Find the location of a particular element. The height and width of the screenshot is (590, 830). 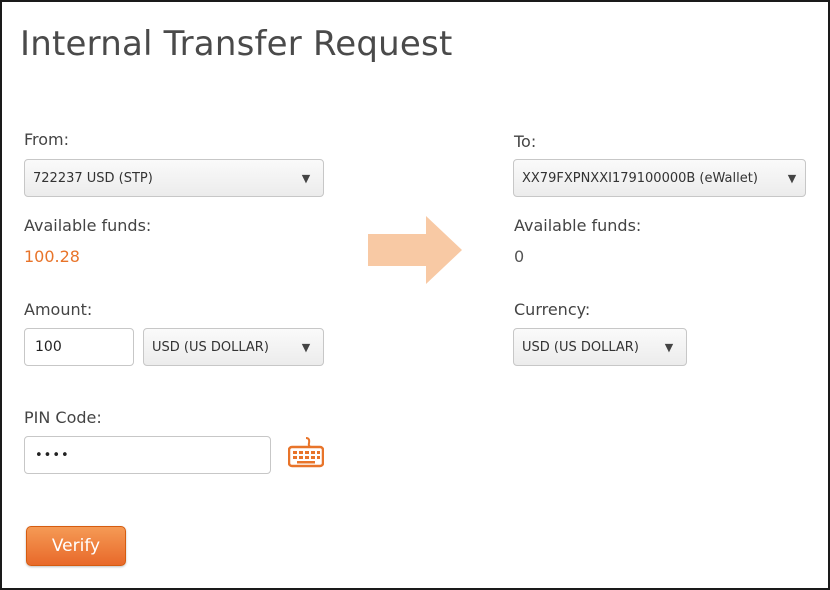

page-title: Internal Transfer Request is located at coordinates (236, 44).